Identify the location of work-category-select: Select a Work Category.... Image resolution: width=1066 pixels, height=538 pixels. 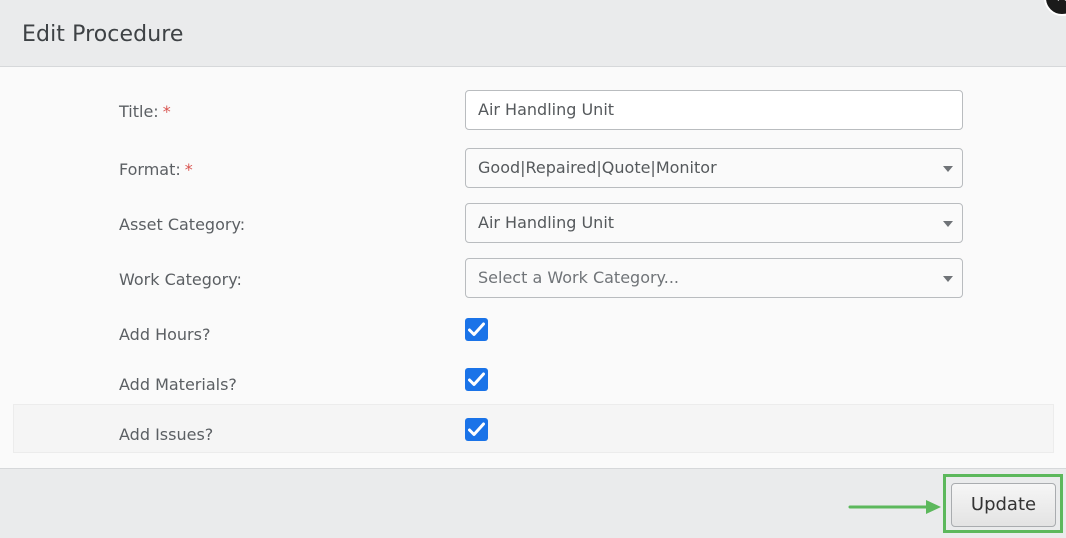
(714, 278).